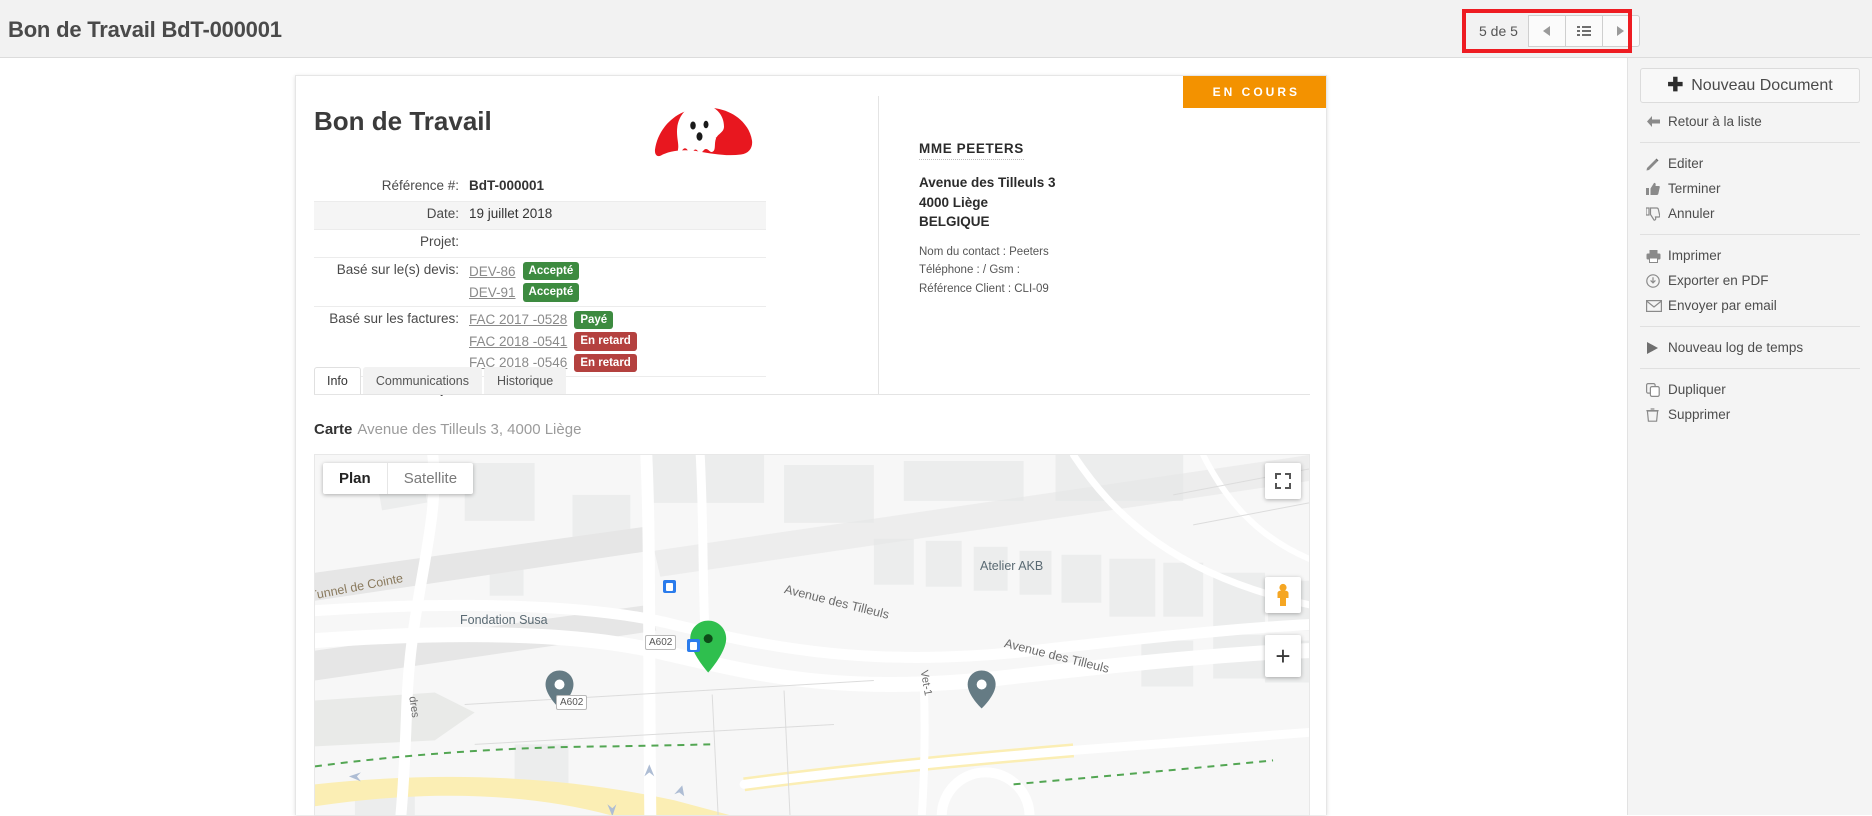  Describe the element at coordinates (1750, 255) in the screenshot. I see `menu-item-imprimer: Imprimer` at that location.